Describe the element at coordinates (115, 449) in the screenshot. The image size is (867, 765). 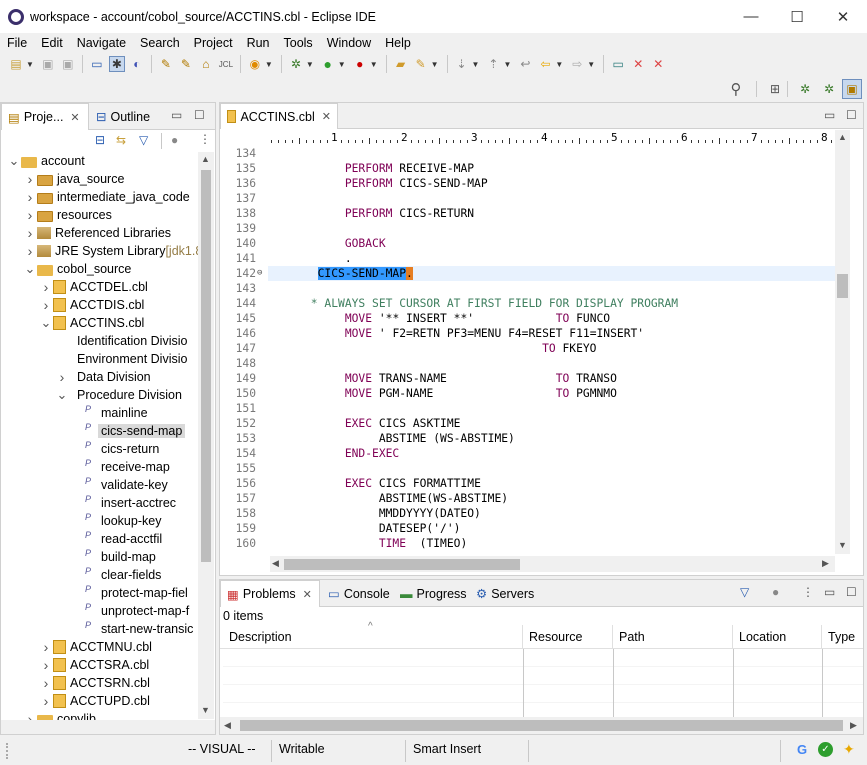
I see `tree-item: Pcics-return` at that location.